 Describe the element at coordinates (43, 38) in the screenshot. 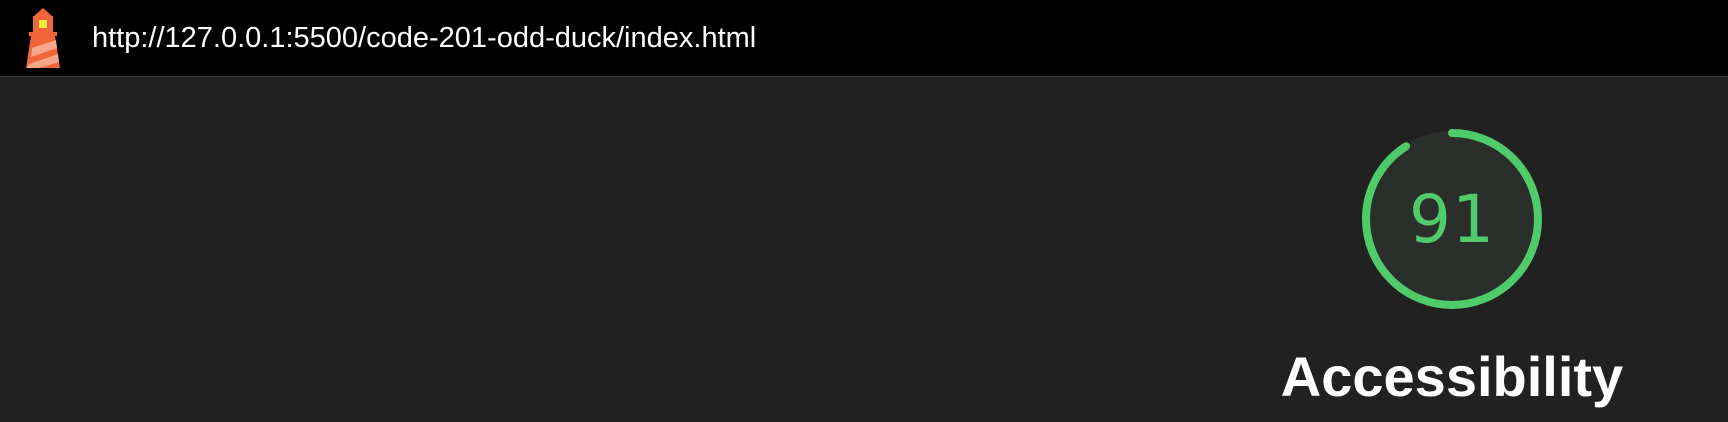

I see `lighthouse-icon` at that location.